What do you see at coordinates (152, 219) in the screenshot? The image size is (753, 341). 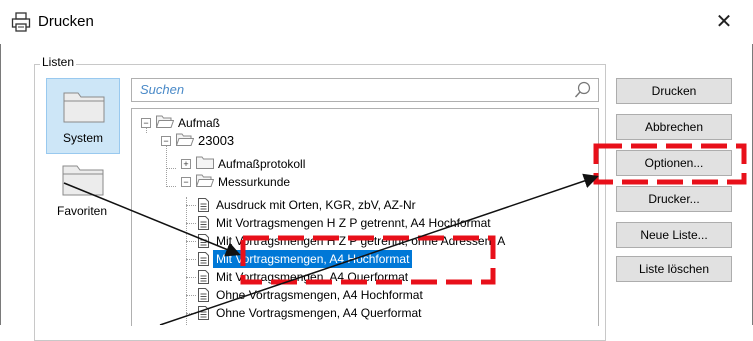 I see `arrow` at bounding box center [152, 219].